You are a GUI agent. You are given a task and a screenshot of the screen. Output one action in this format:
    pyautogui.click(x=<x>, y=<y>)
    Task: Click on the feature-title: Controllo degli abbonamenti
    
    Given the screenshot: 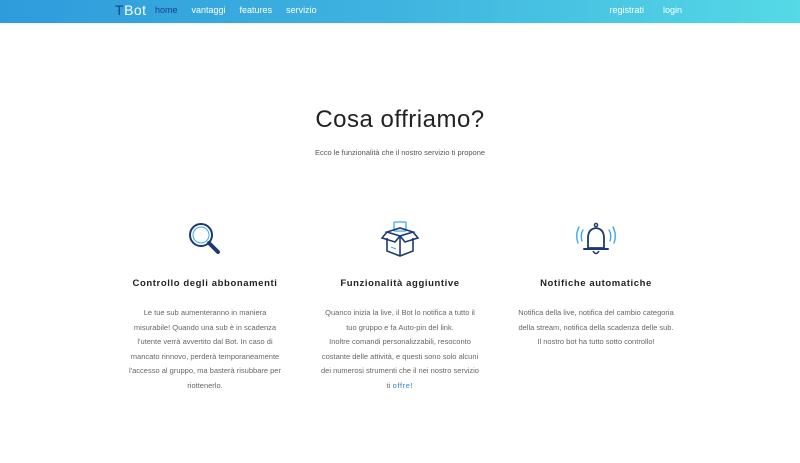 What is the action you would take?
    pyautogui.click(x=205, y=283)
    